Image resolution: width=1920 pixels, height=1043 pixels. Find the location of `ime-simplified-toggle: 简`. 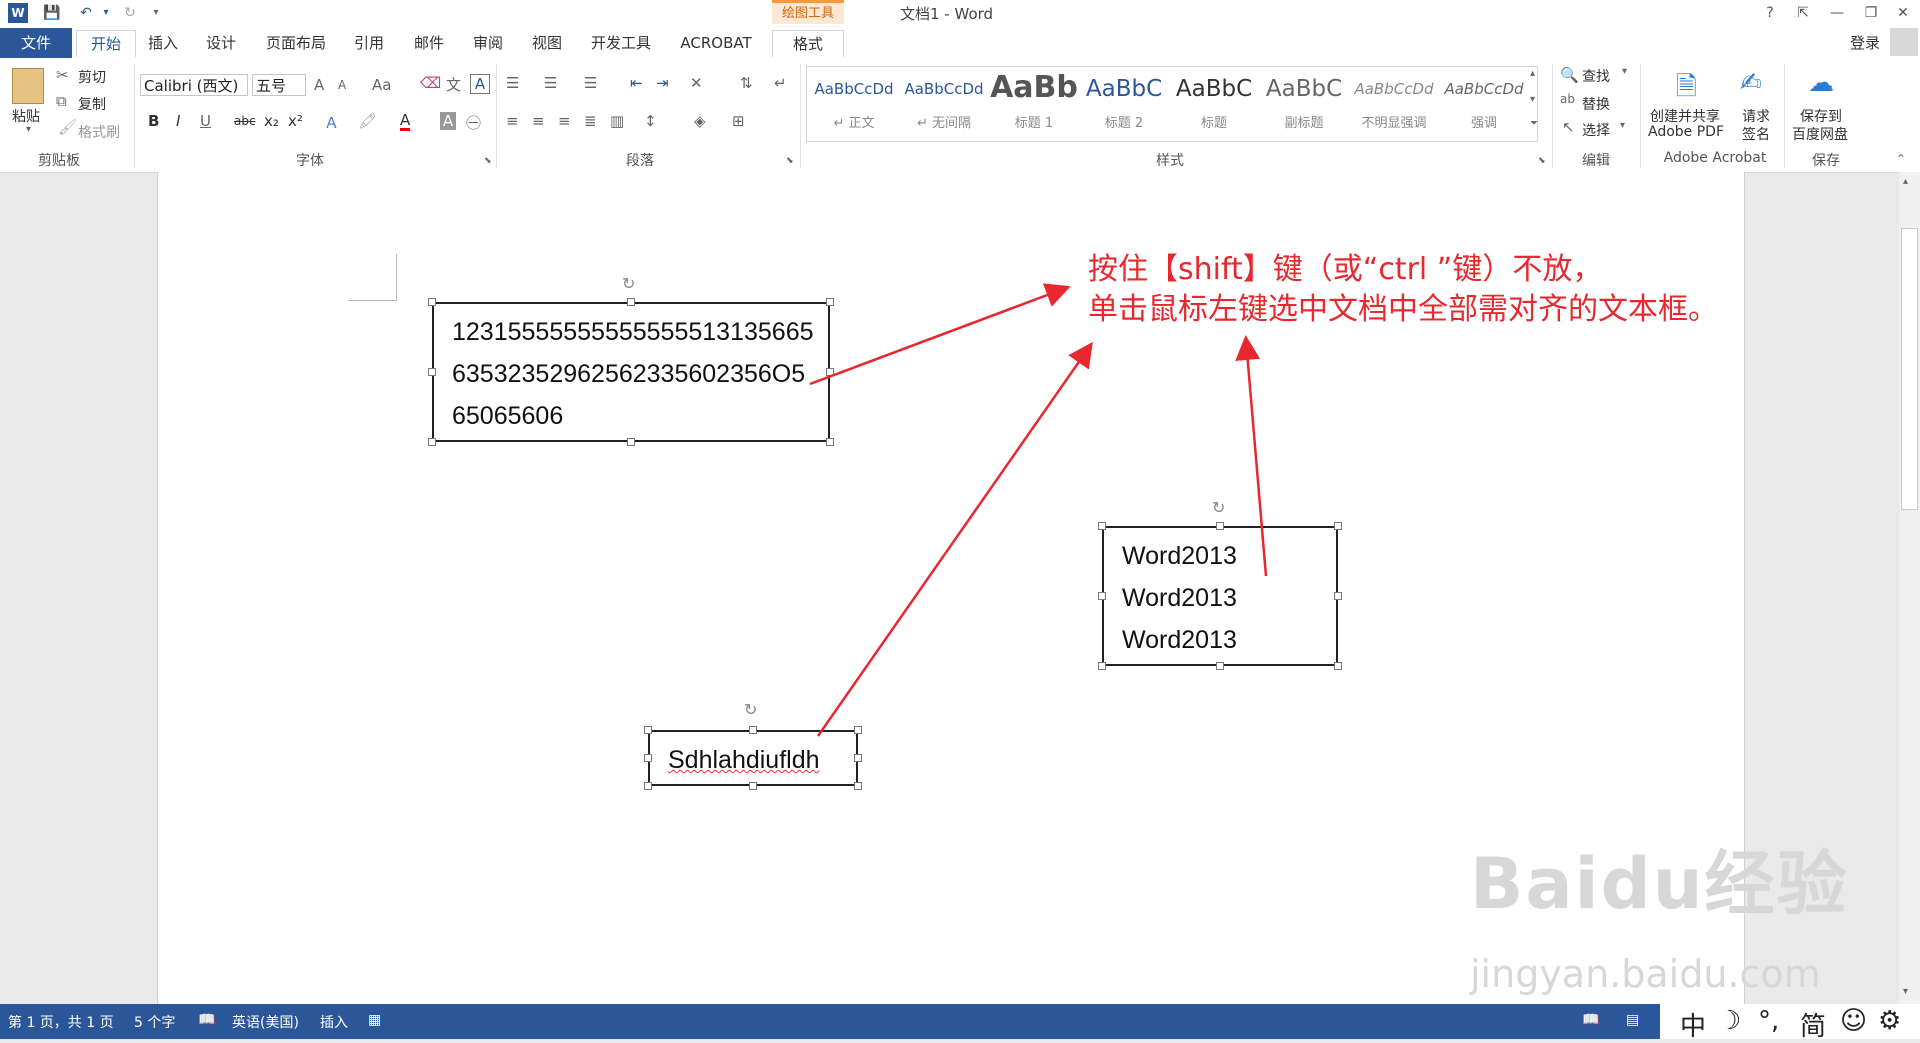

ime-simplified-toggle: 简 is located at coordinates (1813, 1024).